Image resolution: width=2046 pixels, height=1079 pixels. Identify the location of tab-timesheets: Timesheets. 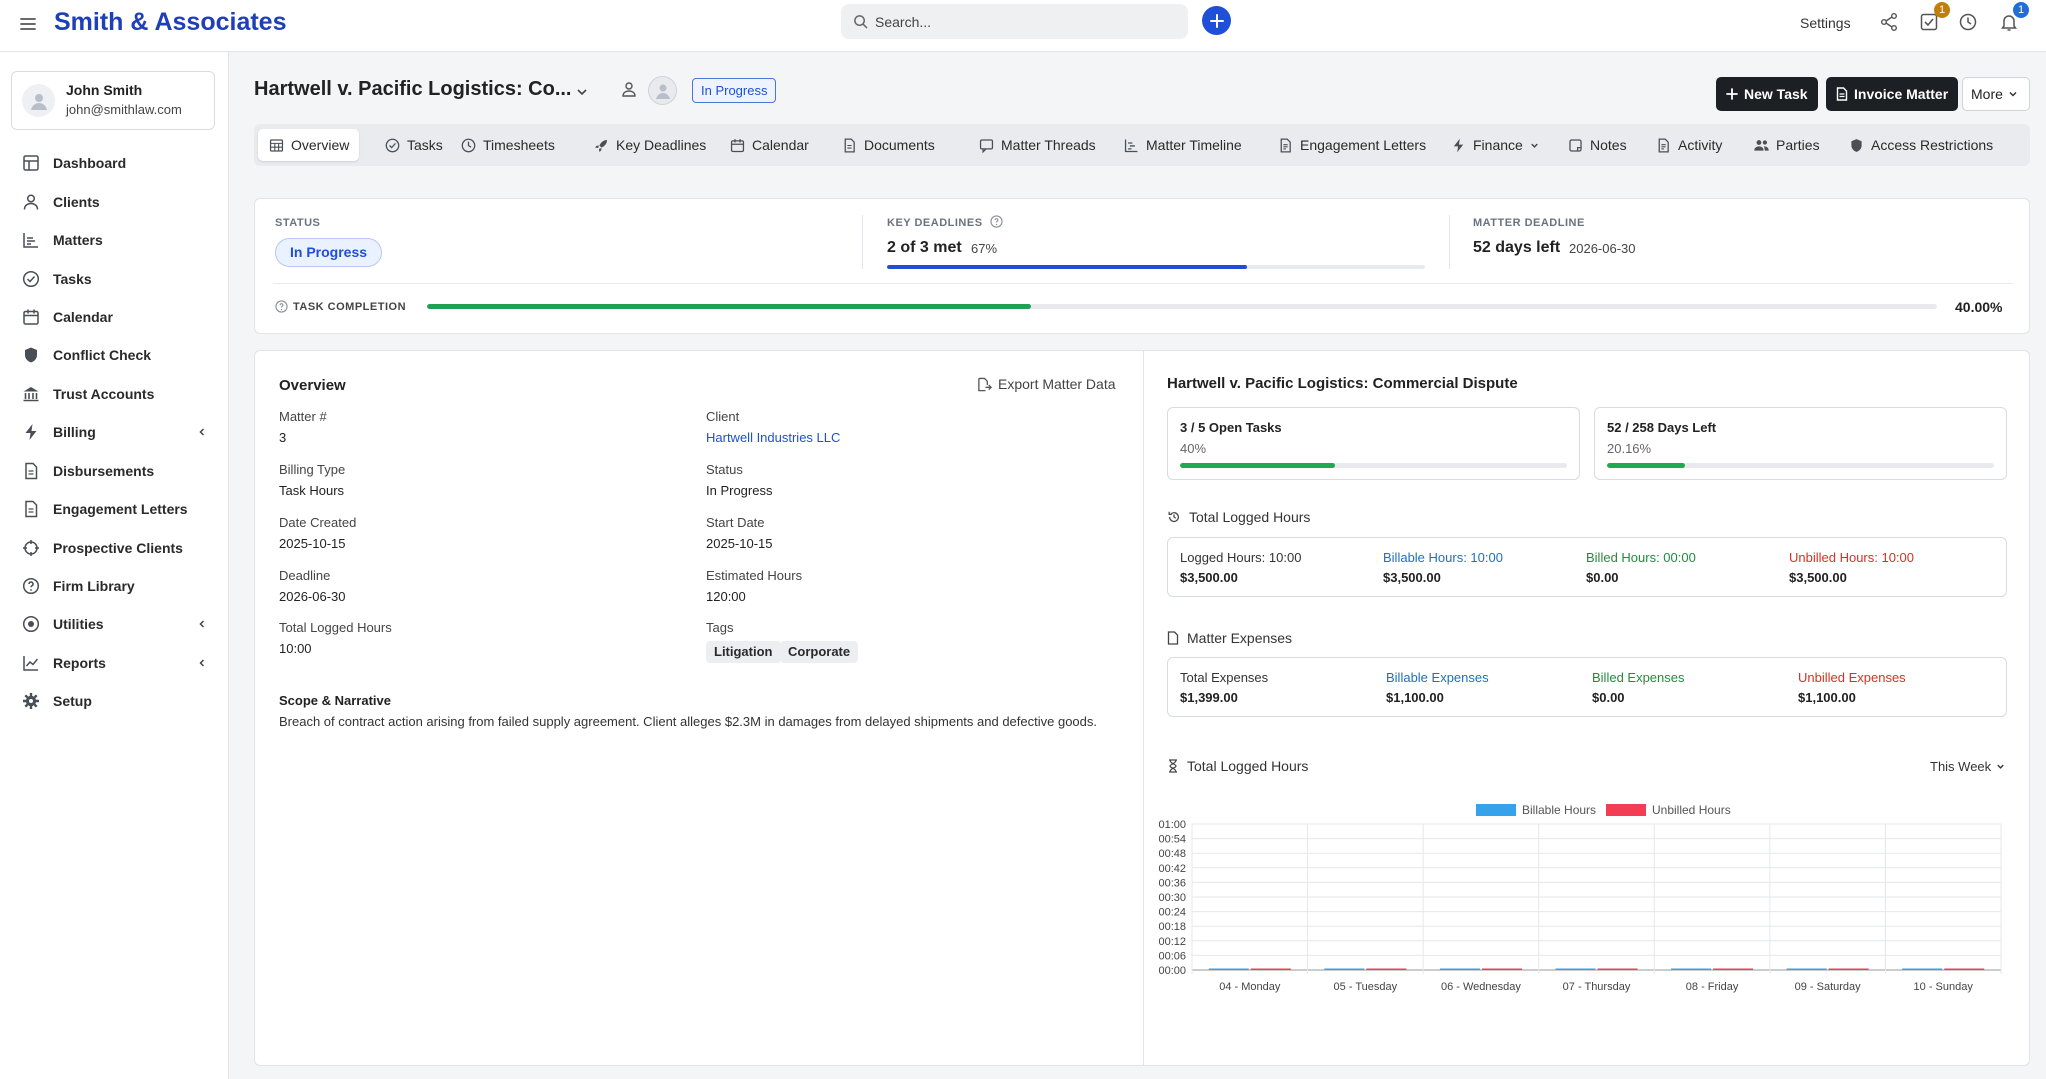
(507, 145).